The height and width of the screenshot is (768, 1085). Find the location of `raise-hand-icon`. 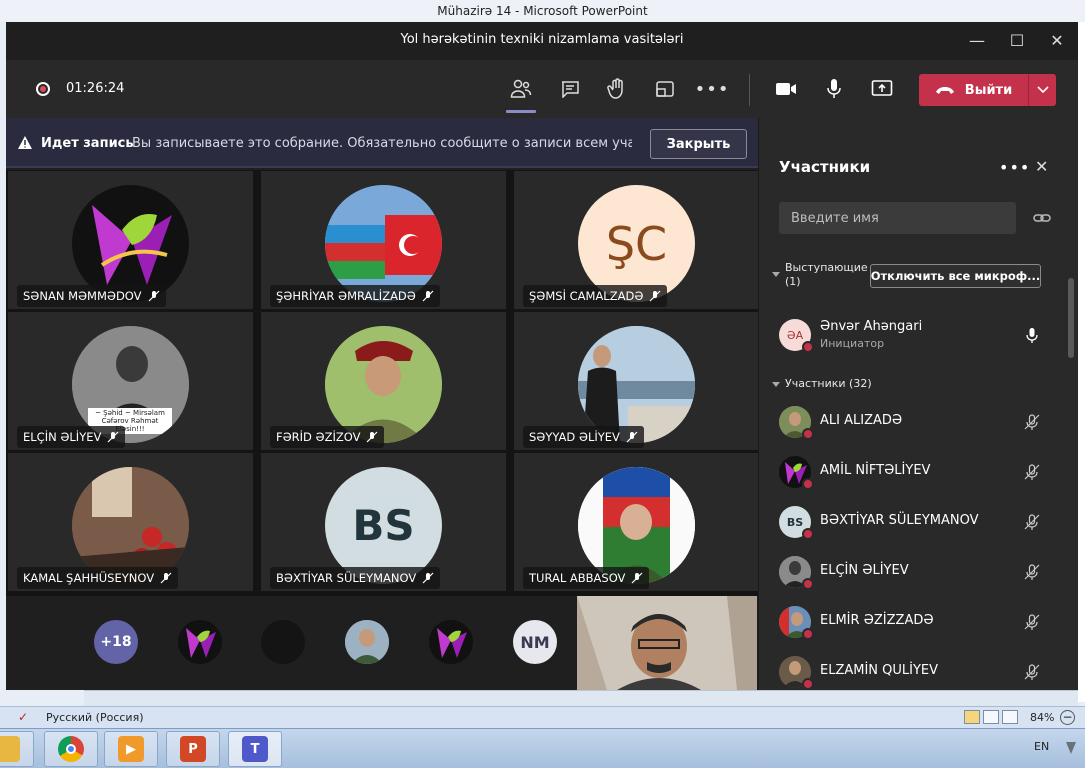

raise-hand-icon is located at coordinates (617, 89).